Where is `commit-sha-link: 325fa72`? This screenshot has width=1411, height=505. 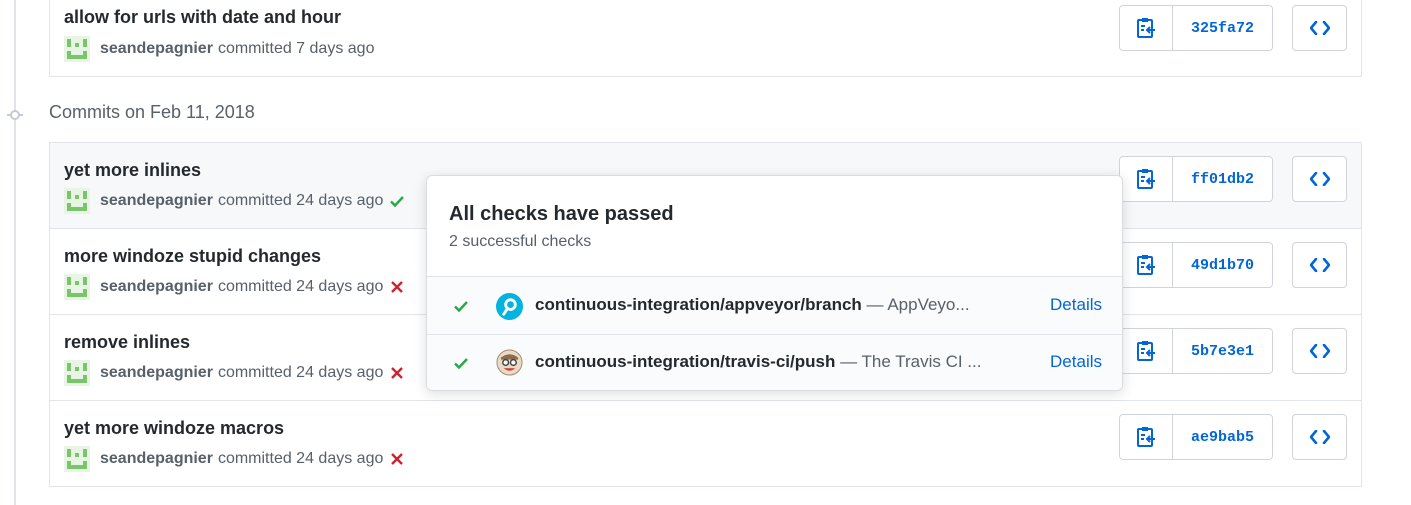 commit-sha-link: 325fa72 is located at coordinates (1222, 28).